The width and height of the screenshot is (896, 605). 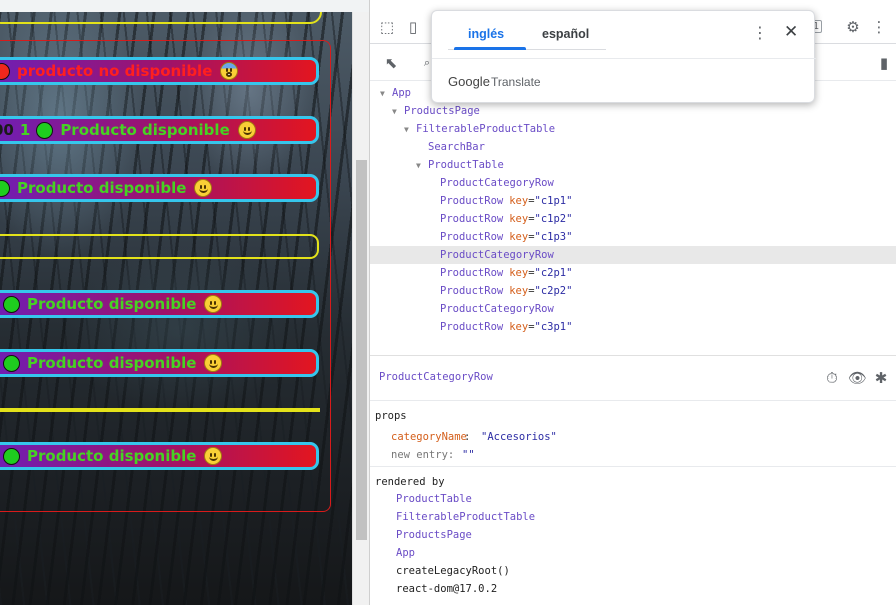 I want to click on translate-label: Translate, so click(x=516, y=82).